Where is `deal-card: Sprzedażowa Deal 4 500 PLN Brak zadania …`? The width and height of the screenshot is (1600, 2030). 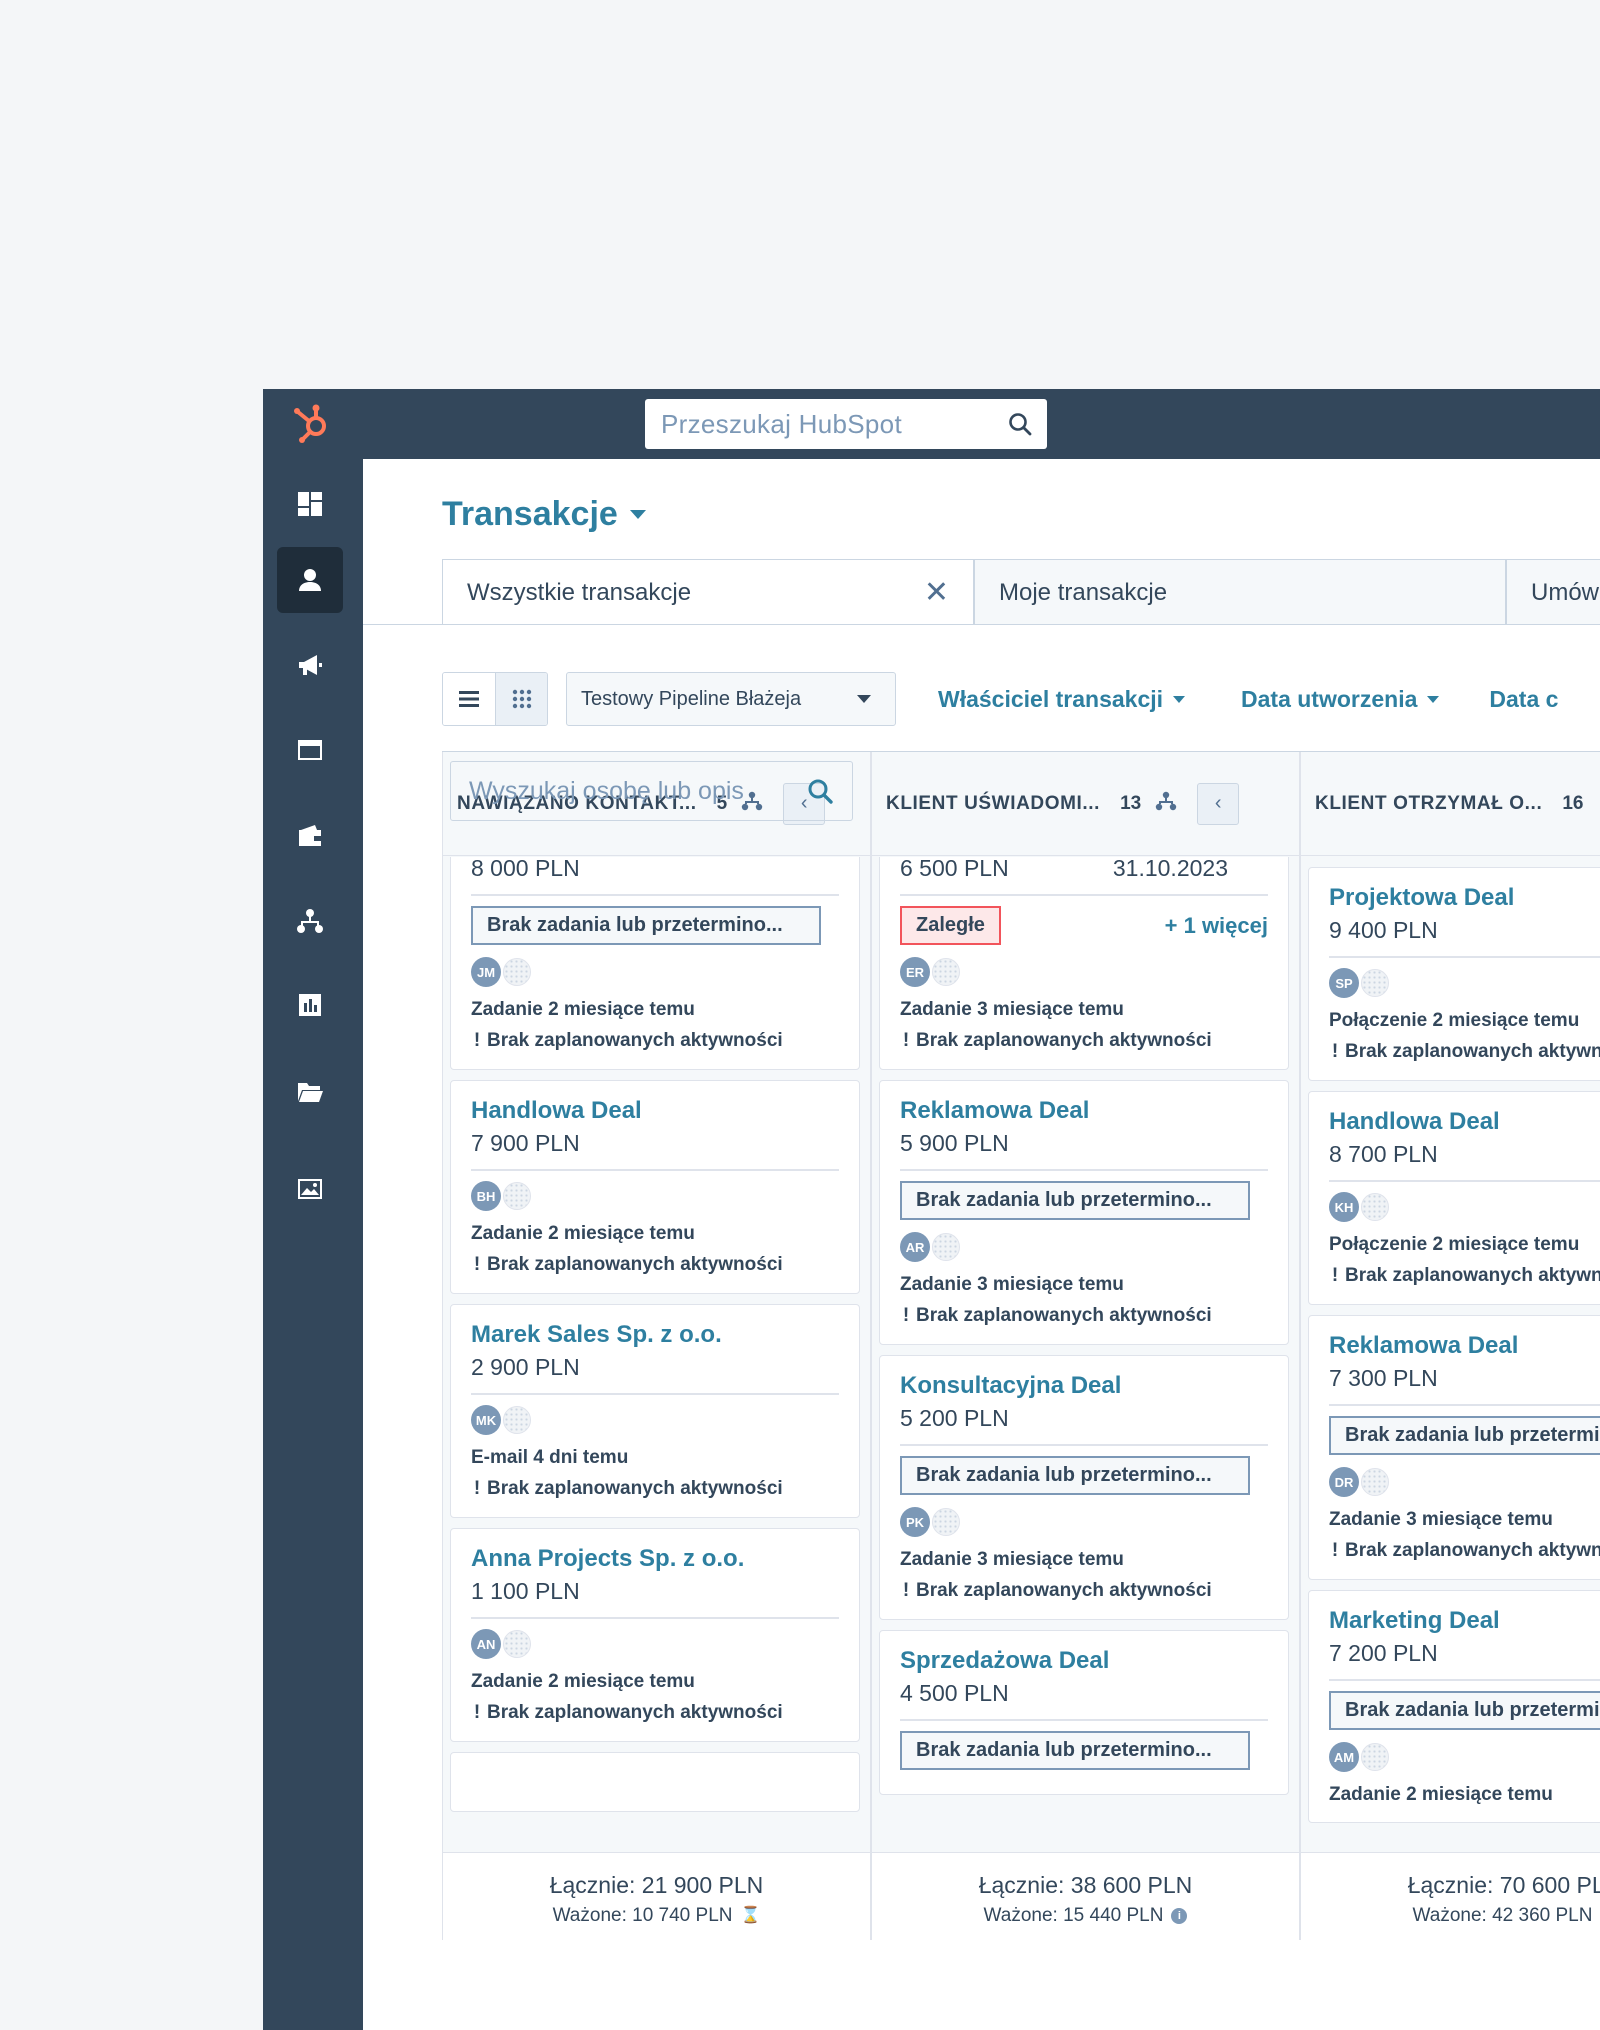
deal-card: Sprzedażowa Deal 4 500 PLN Brak zadania … is located at coordinates (1084, 1712).